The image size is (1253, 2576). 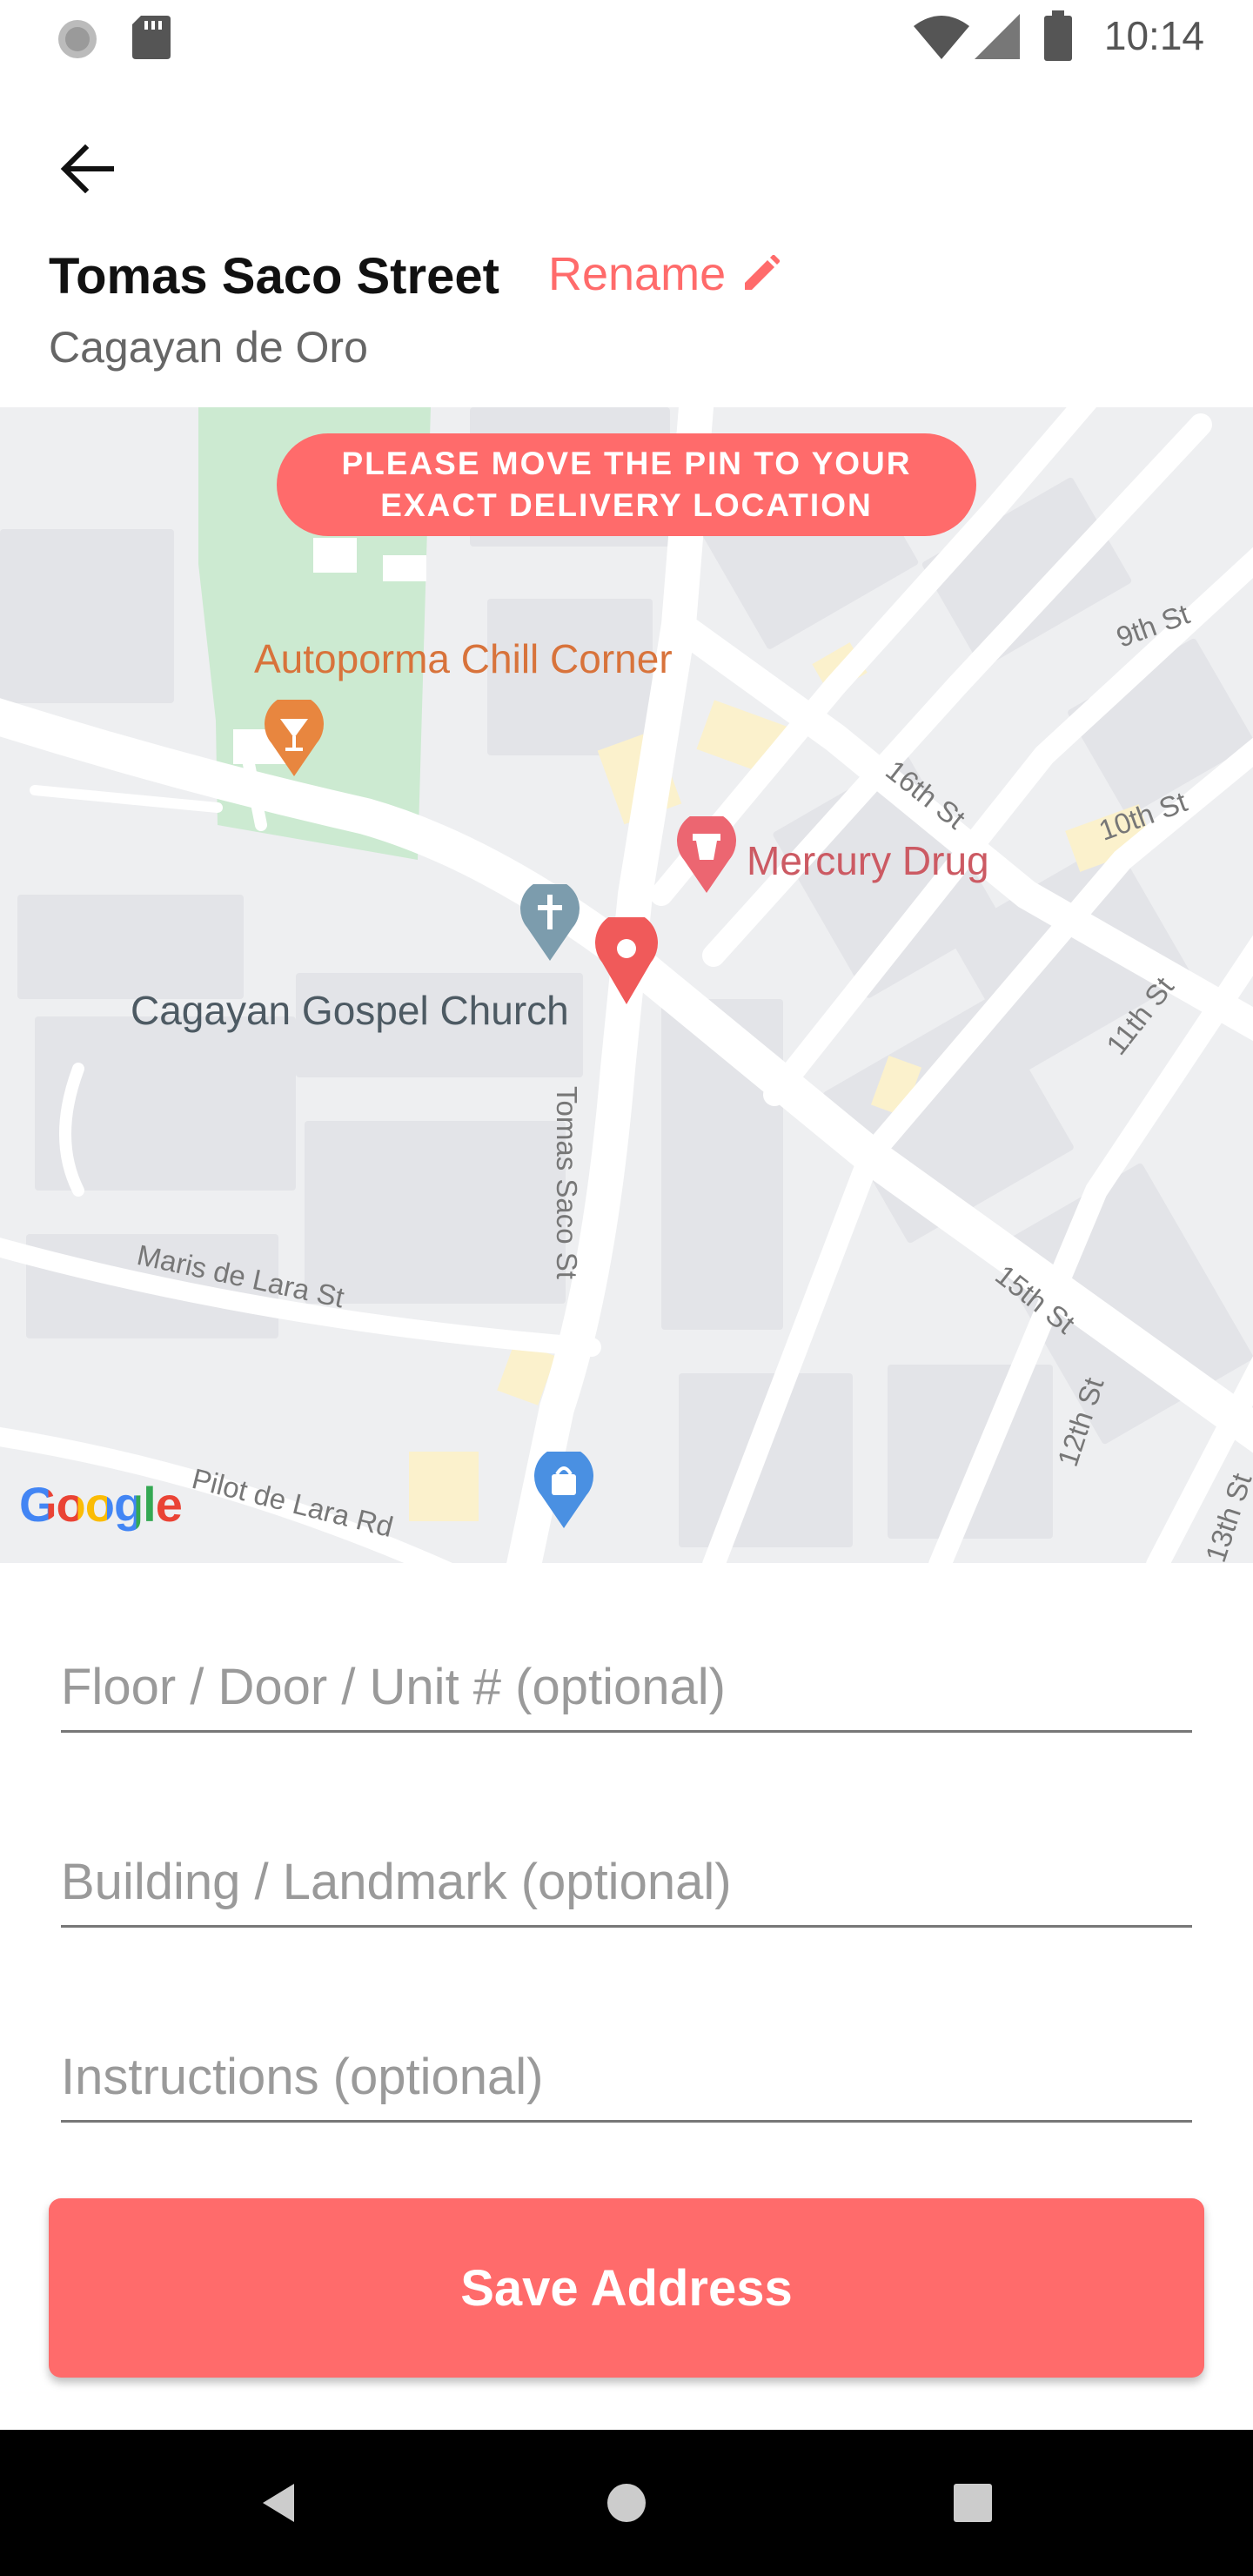 I want to click on shopping-bag-icon, so click(x=564, y=1489).